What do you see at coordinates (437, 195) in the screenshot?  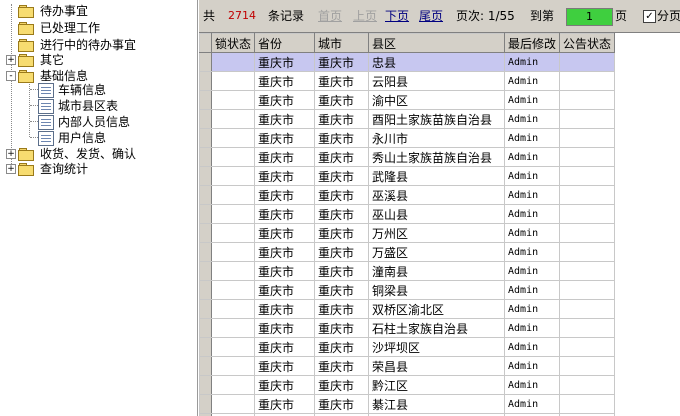 I see `table-cell: 巫溪县` at bounding box center [437, 195].